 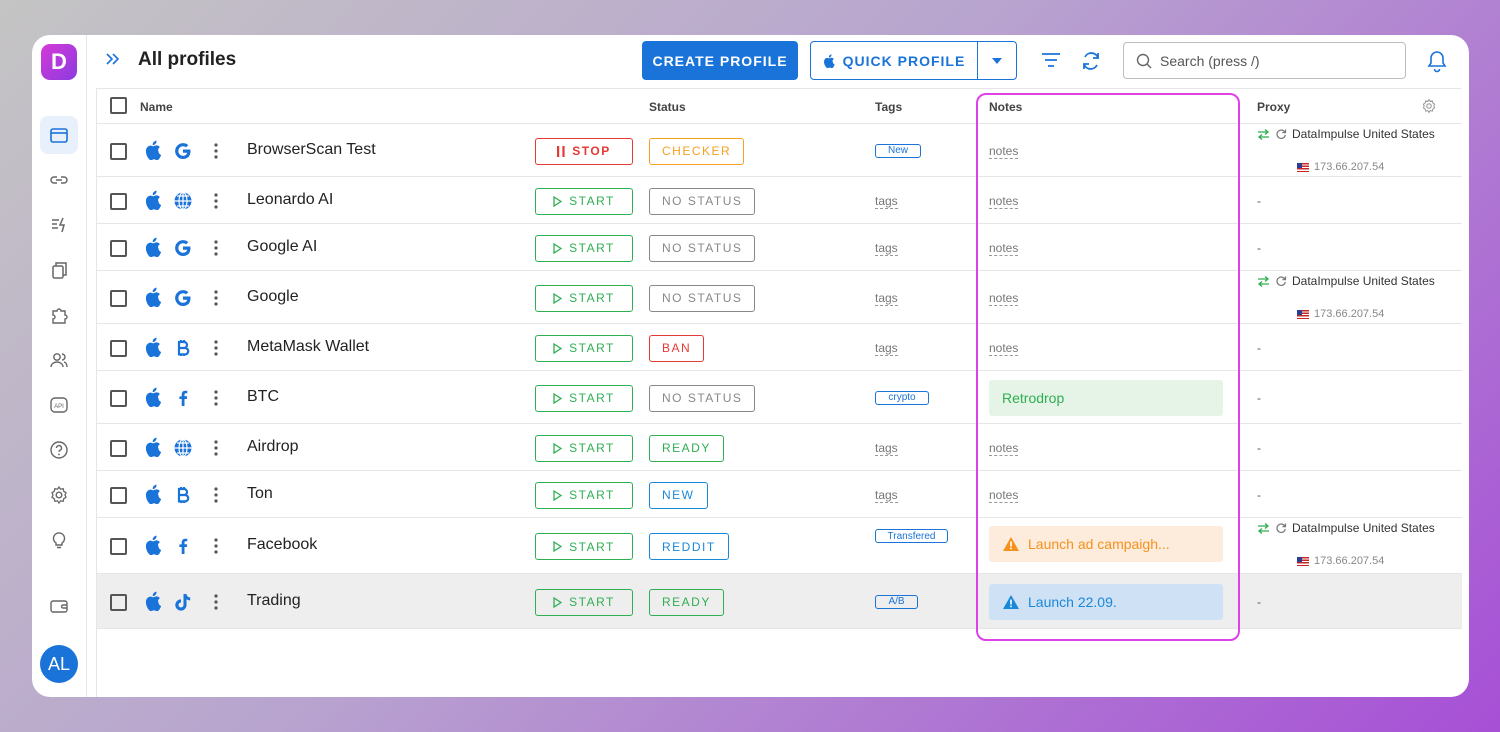 What do you see at coordinates (779, 347) in the screenshot?
I see `table-row: MetaMask Wallet START BAN tags notes -` at bounding box center [779, 347].